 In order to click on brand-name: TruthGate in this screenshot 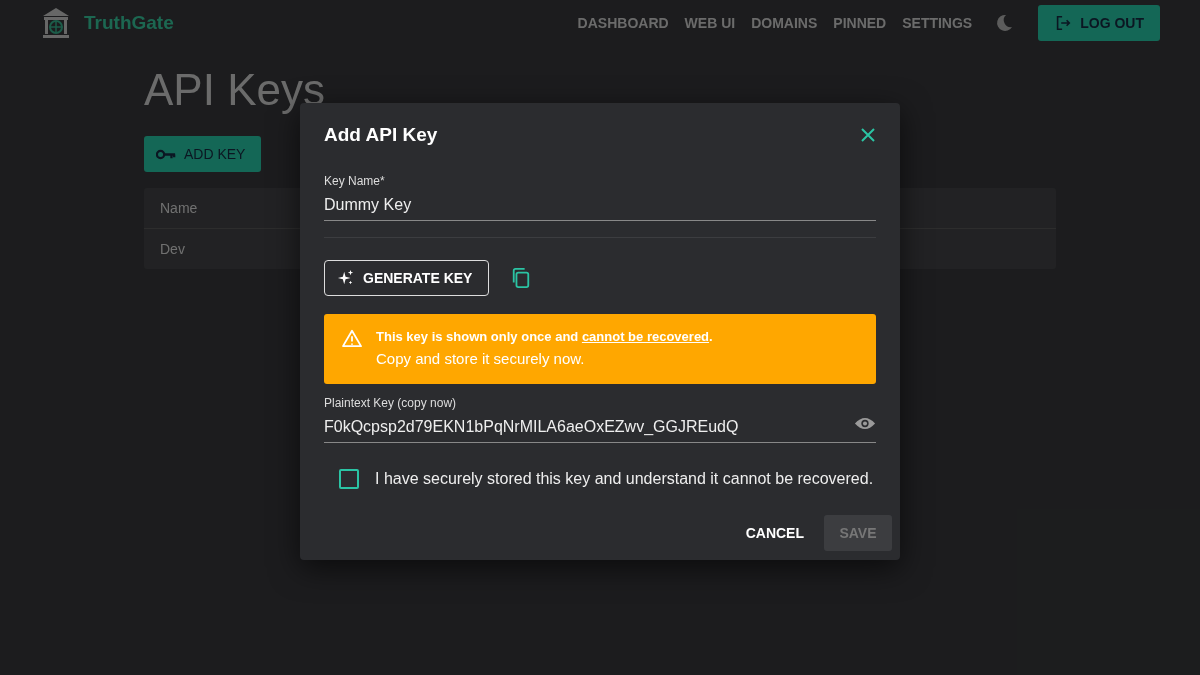, I will do `click(129, 23)`.